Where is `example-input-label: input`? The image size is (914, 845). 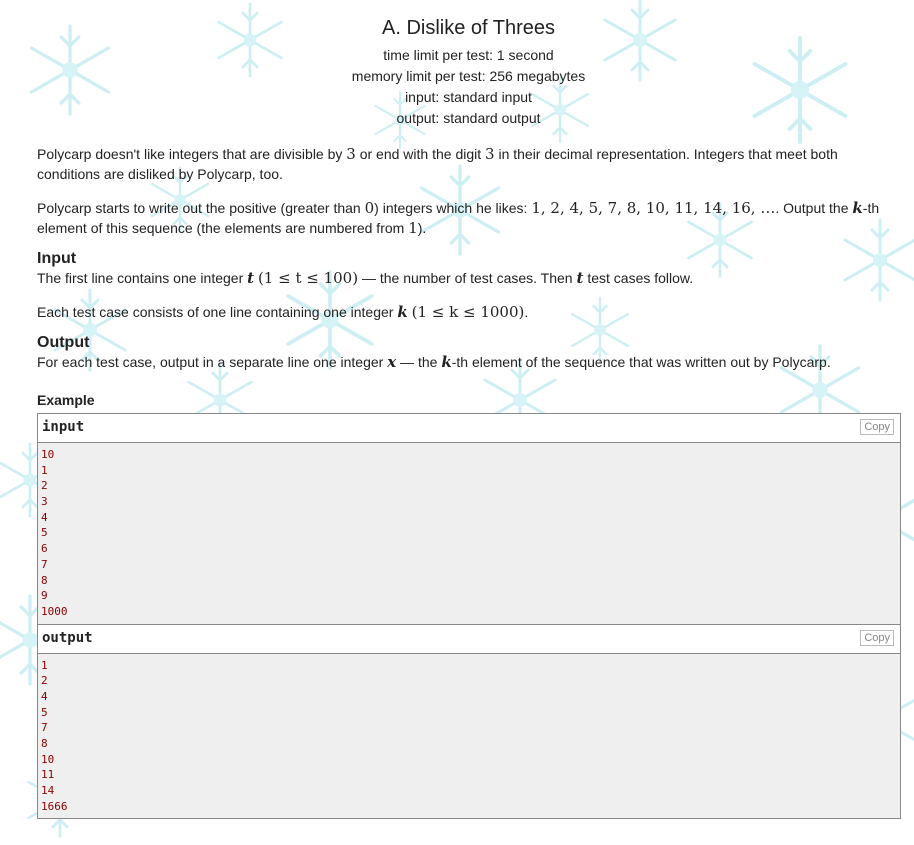 example-input-label: input is located at coordinates (63, 427).